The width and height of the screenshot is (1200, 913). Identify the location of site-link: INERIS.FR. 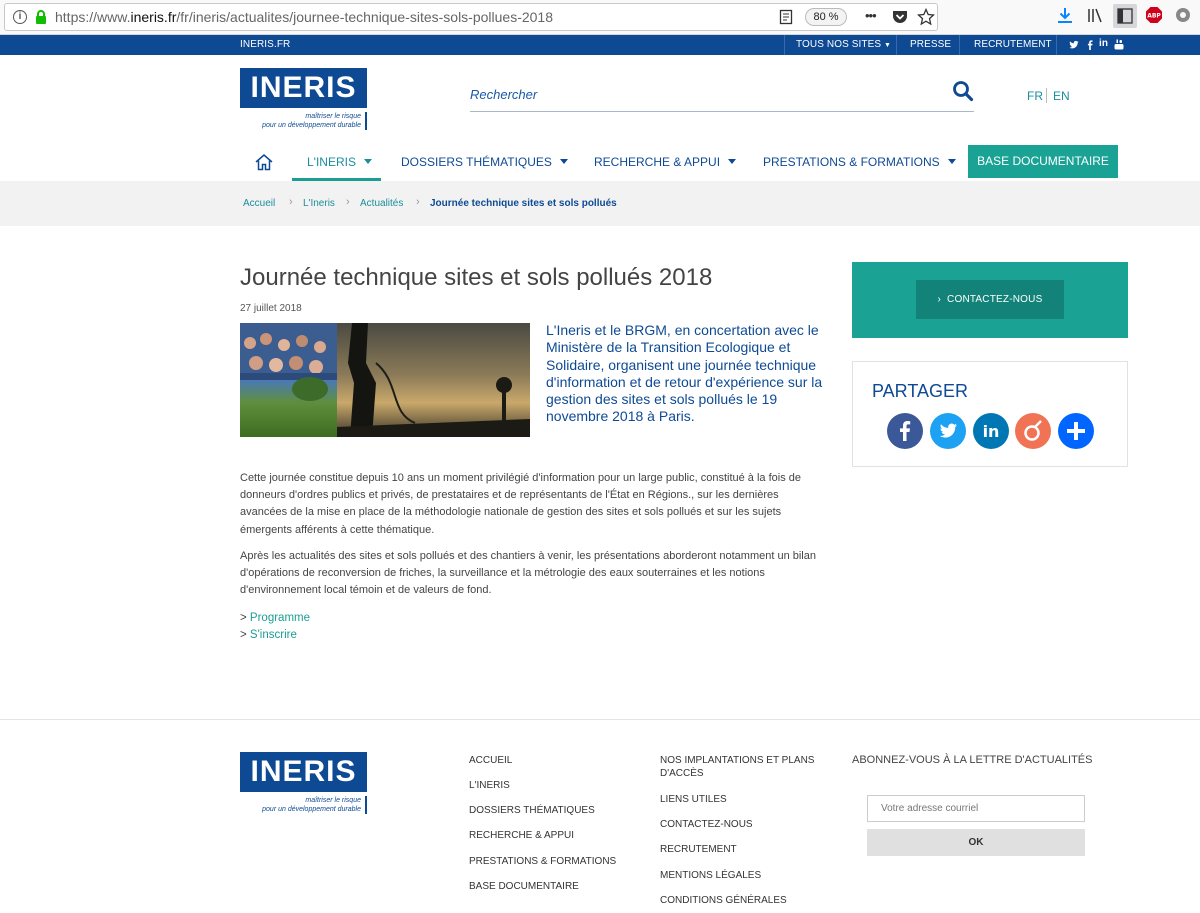
(265, 44).